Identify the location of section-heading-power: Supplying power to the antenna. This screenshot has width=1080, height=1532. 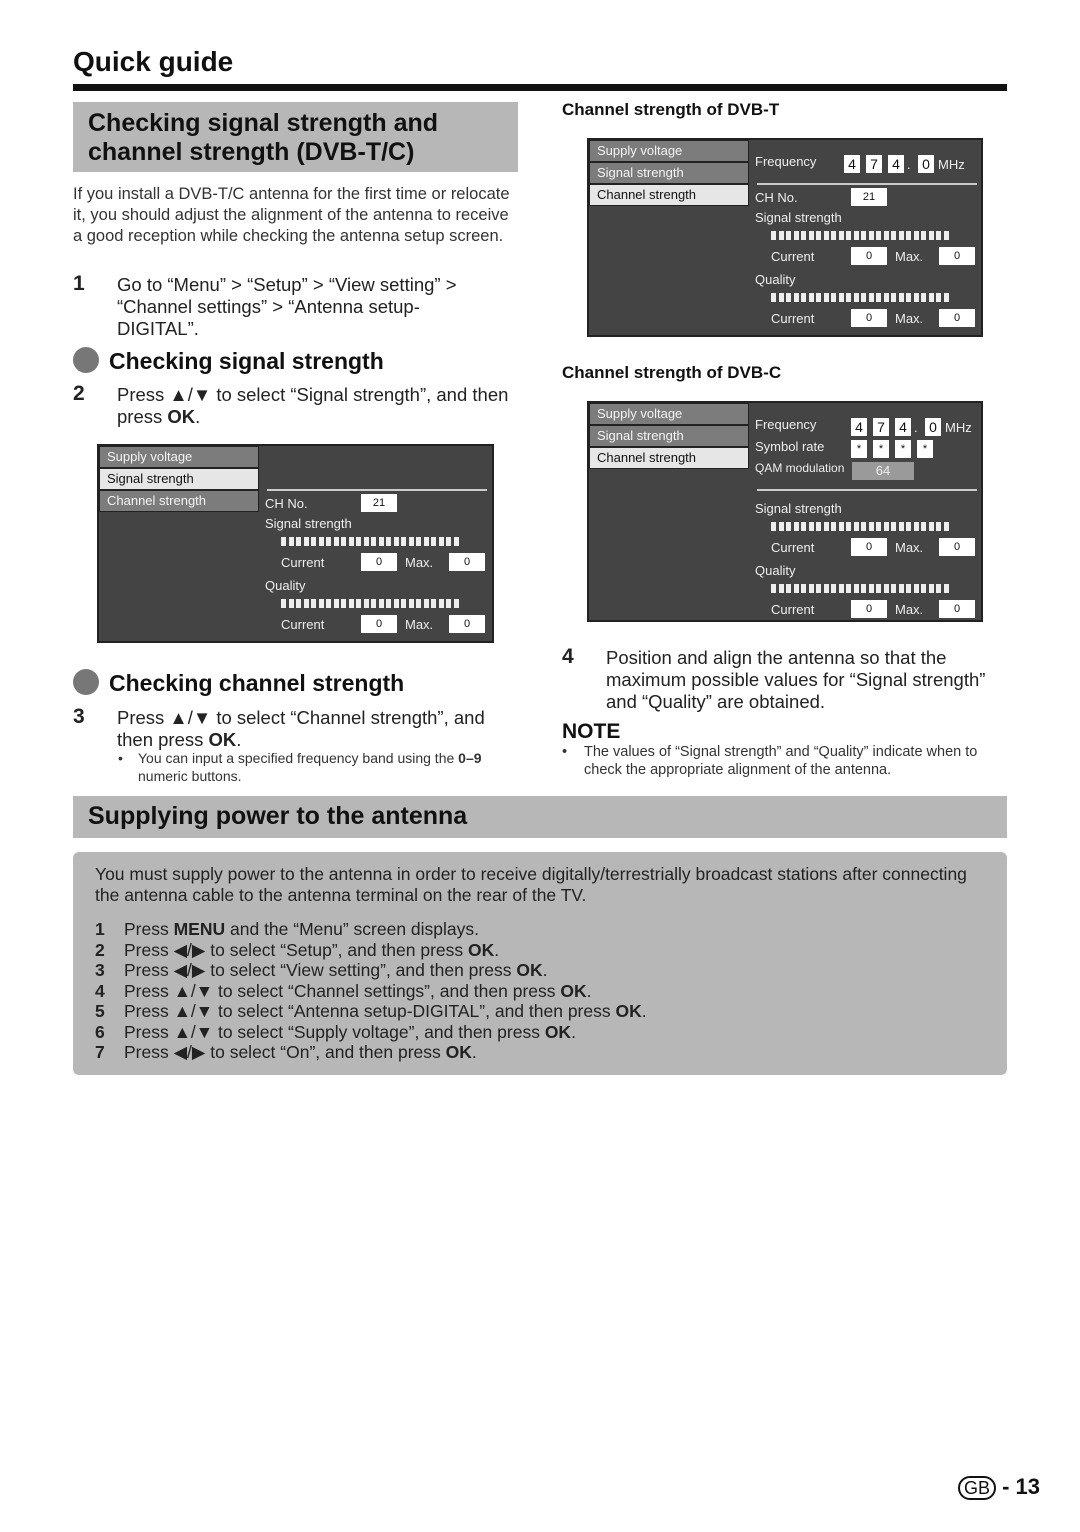
(540, 817).